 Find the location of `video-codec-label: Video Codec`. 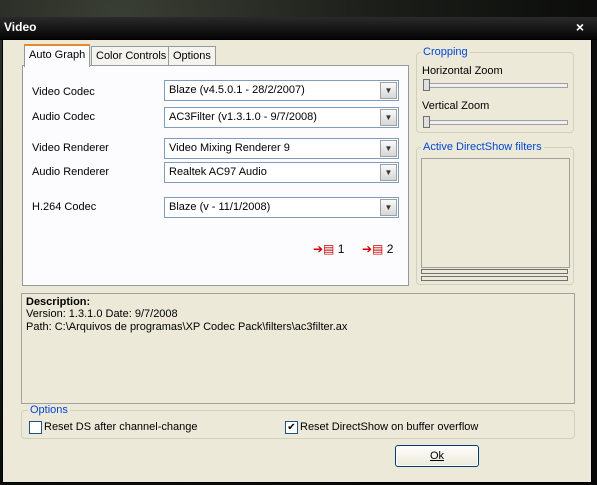

video-codec-label: Video Codec is located at coordinates (63, 92).